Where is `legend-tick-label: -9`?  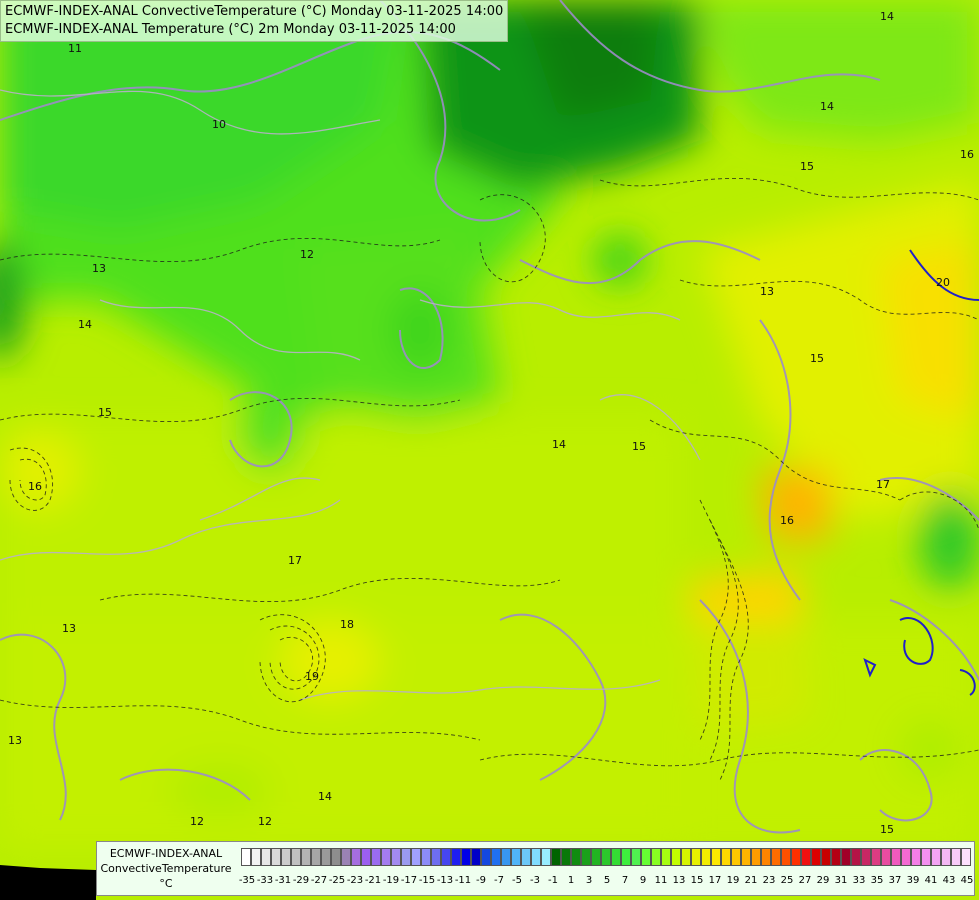 legend-tick-label: -9 is located at coordinates (481, 880).